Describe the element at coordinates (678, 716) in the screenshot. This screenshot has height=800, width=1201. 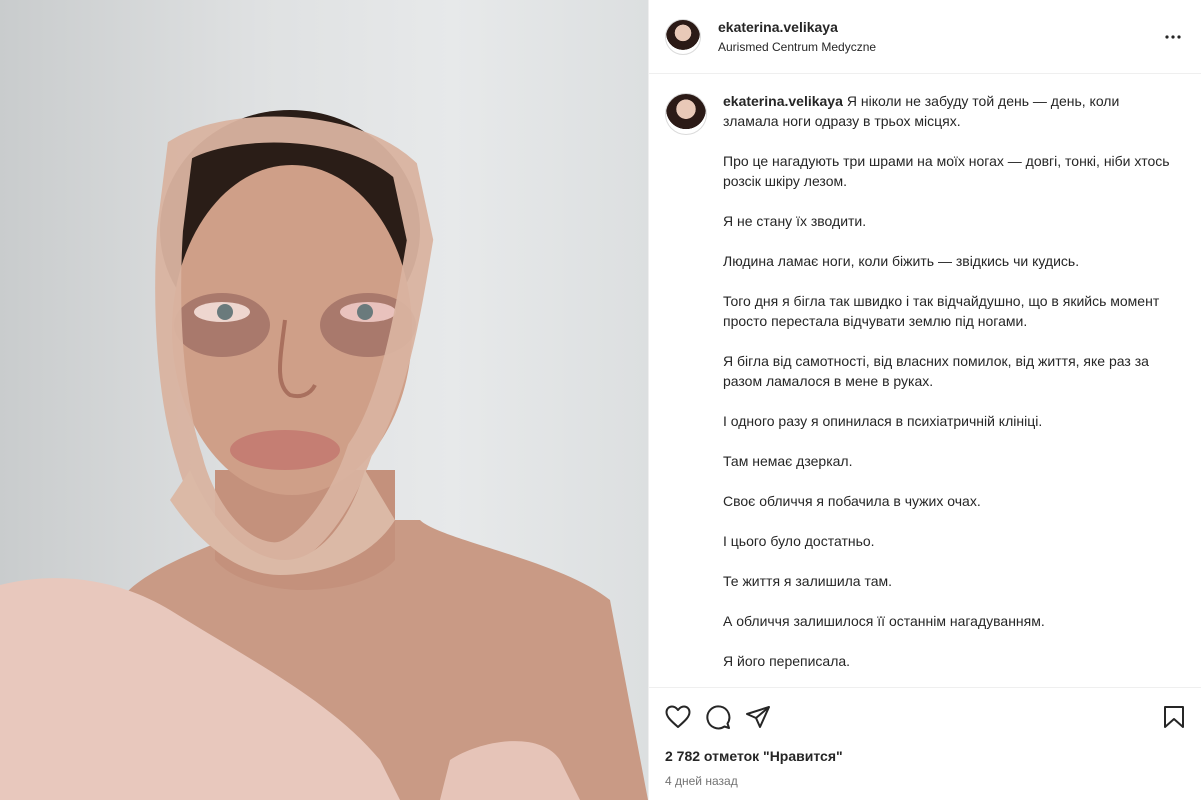
I see `heart-icon` at that location.